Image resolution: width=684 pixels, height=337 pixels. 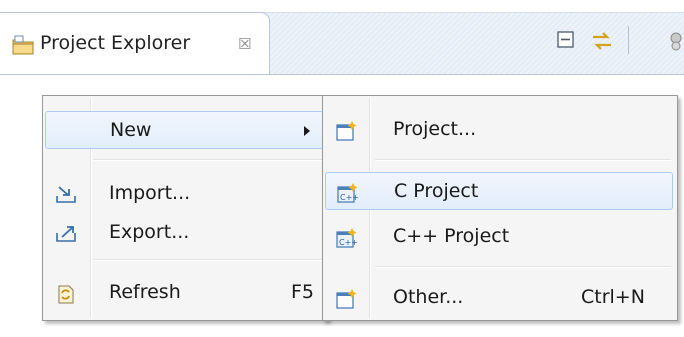 I want to click on export-icon, so click(x=66, y=235).